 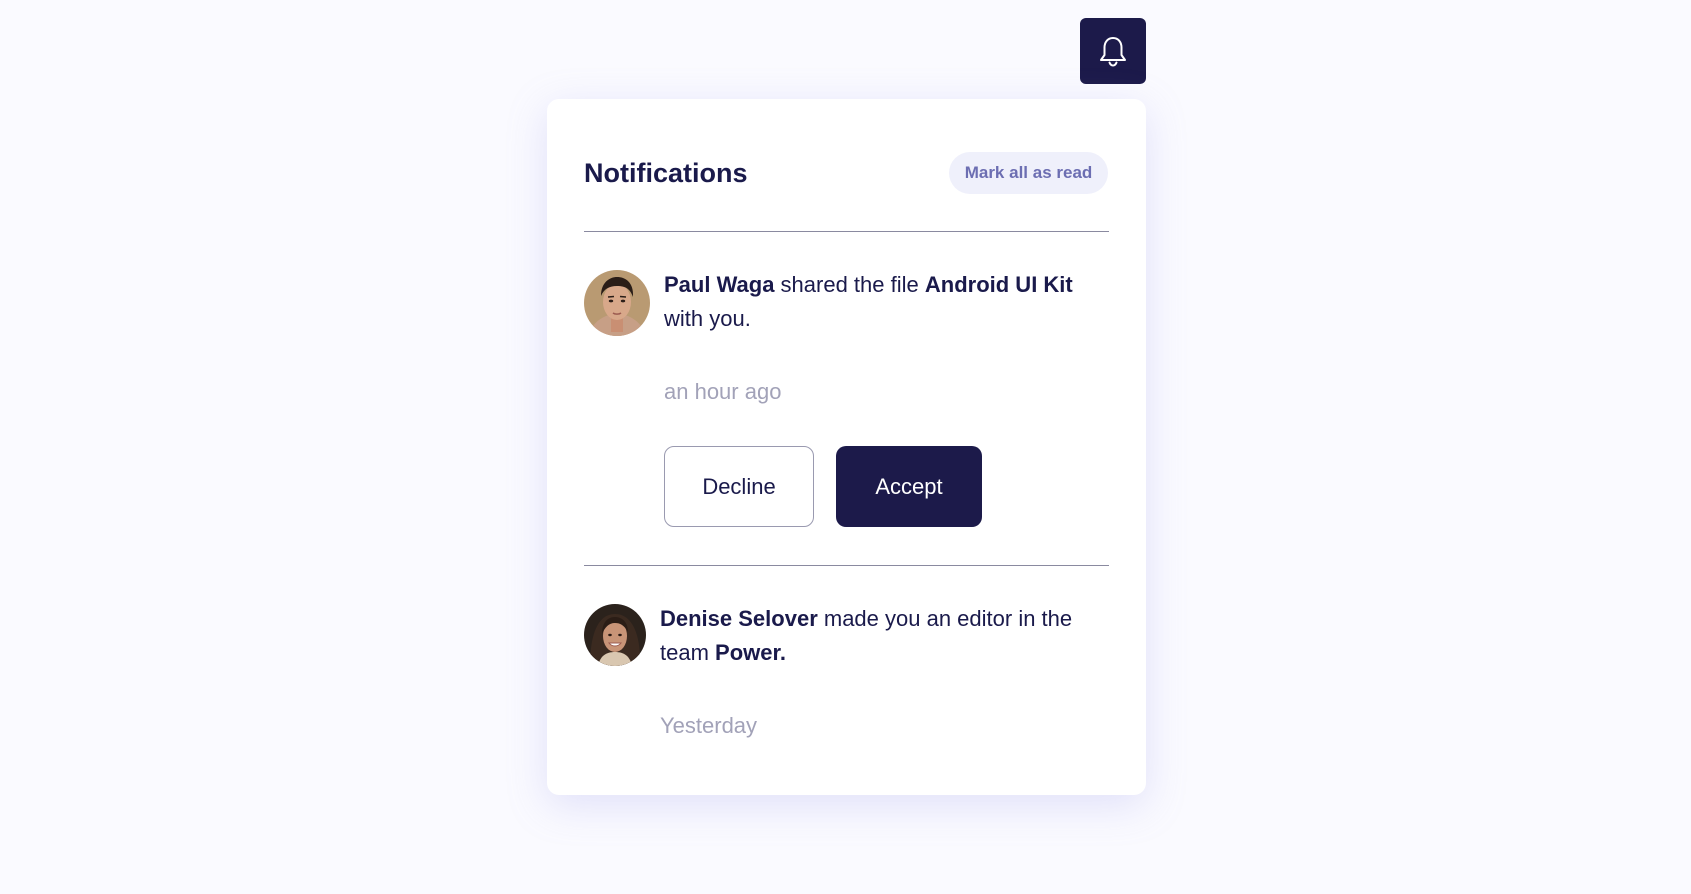 I want to click on notifications-bell-button, so click(x=1113, y=51).